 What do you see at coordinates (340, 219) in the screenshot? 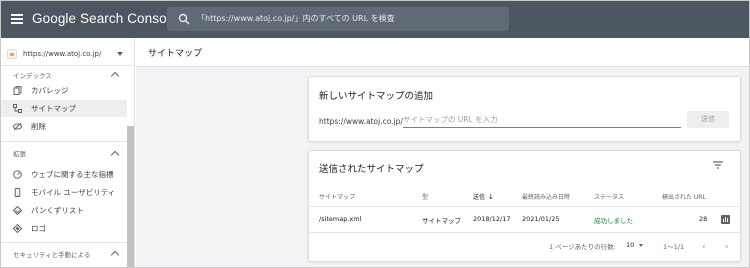
I see `cell-sitemap: /sitemap.xml` at bounding box center [340, 219].